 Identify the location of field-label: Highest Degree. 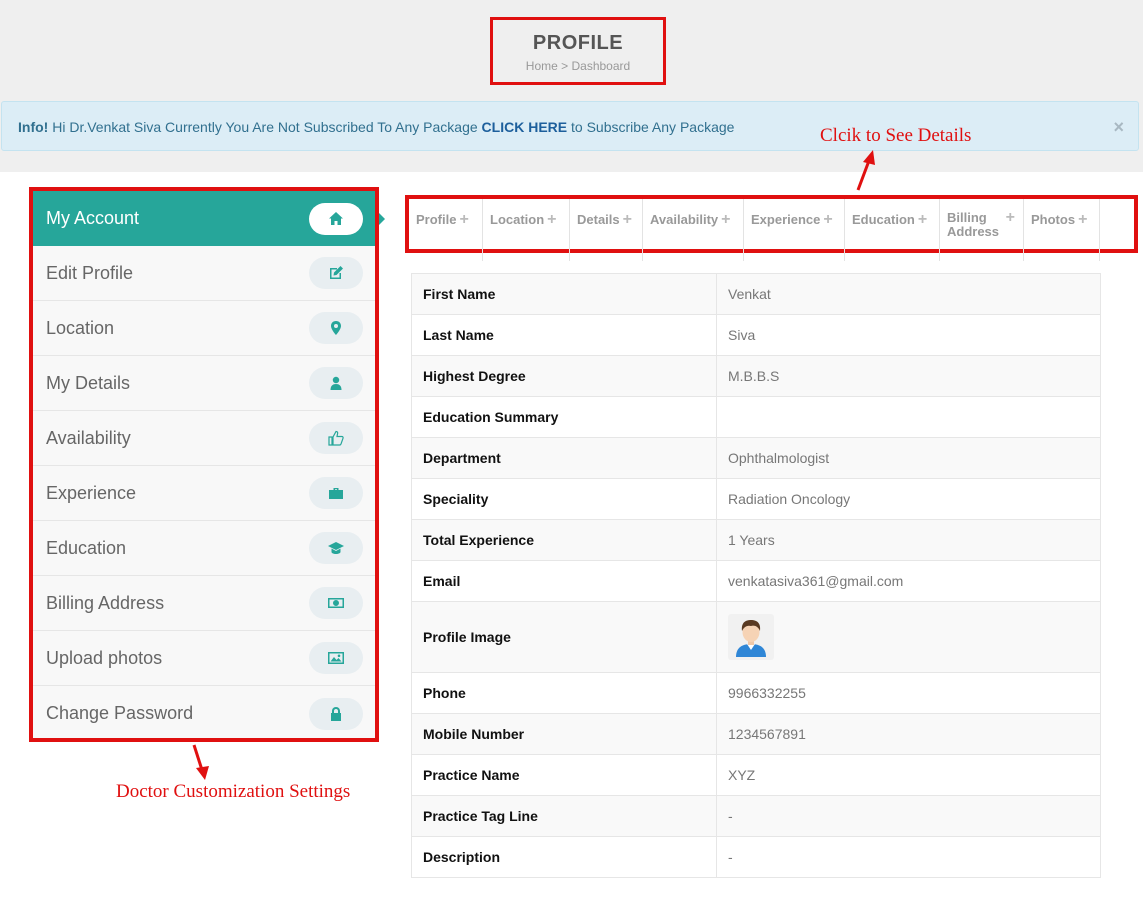
(564, 376).